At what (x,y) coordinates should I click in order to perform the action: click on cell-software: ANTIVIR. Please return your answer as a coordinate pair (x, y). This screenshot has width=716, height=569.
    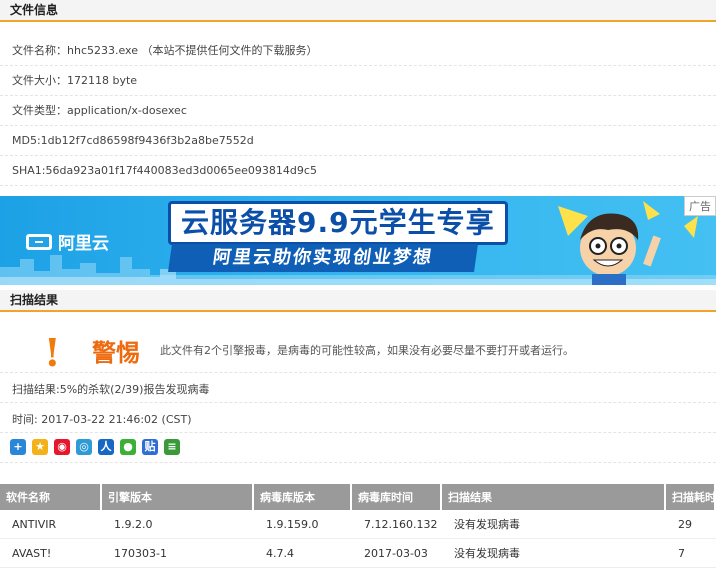
    Looking at the image, I should click on (51, 524).